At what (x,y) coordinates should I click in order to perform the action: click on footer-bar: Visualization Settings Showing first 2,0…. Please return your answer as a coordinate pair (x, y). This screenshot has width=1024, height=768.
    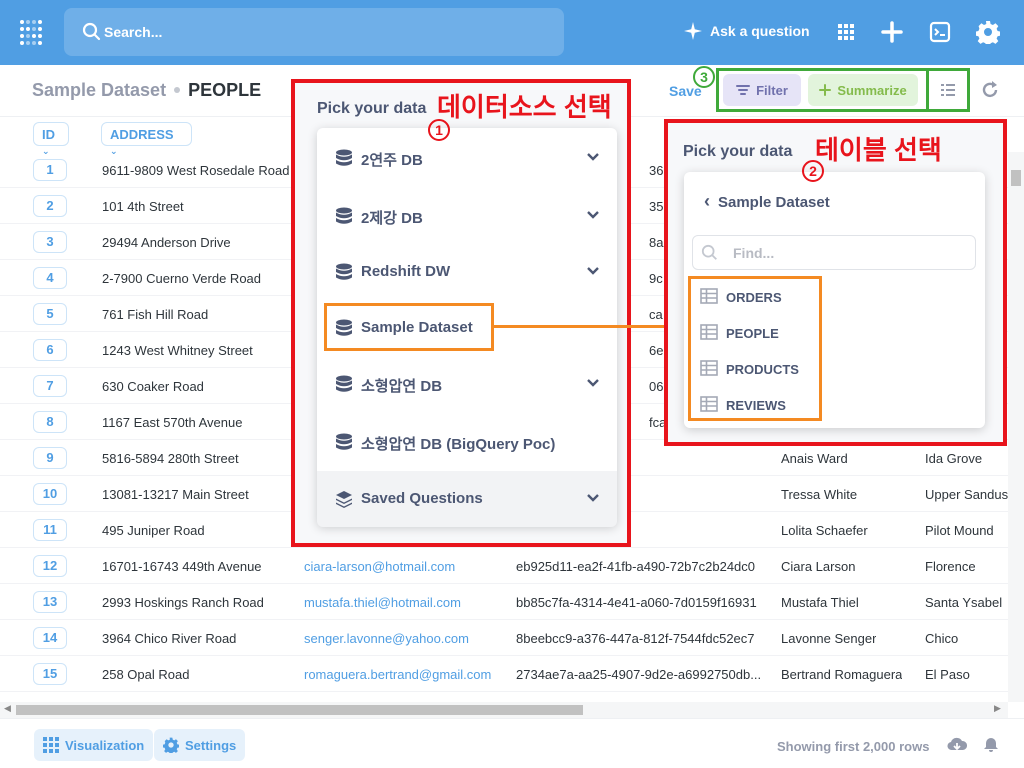
    Looking at the image, I should click on (512, 743).